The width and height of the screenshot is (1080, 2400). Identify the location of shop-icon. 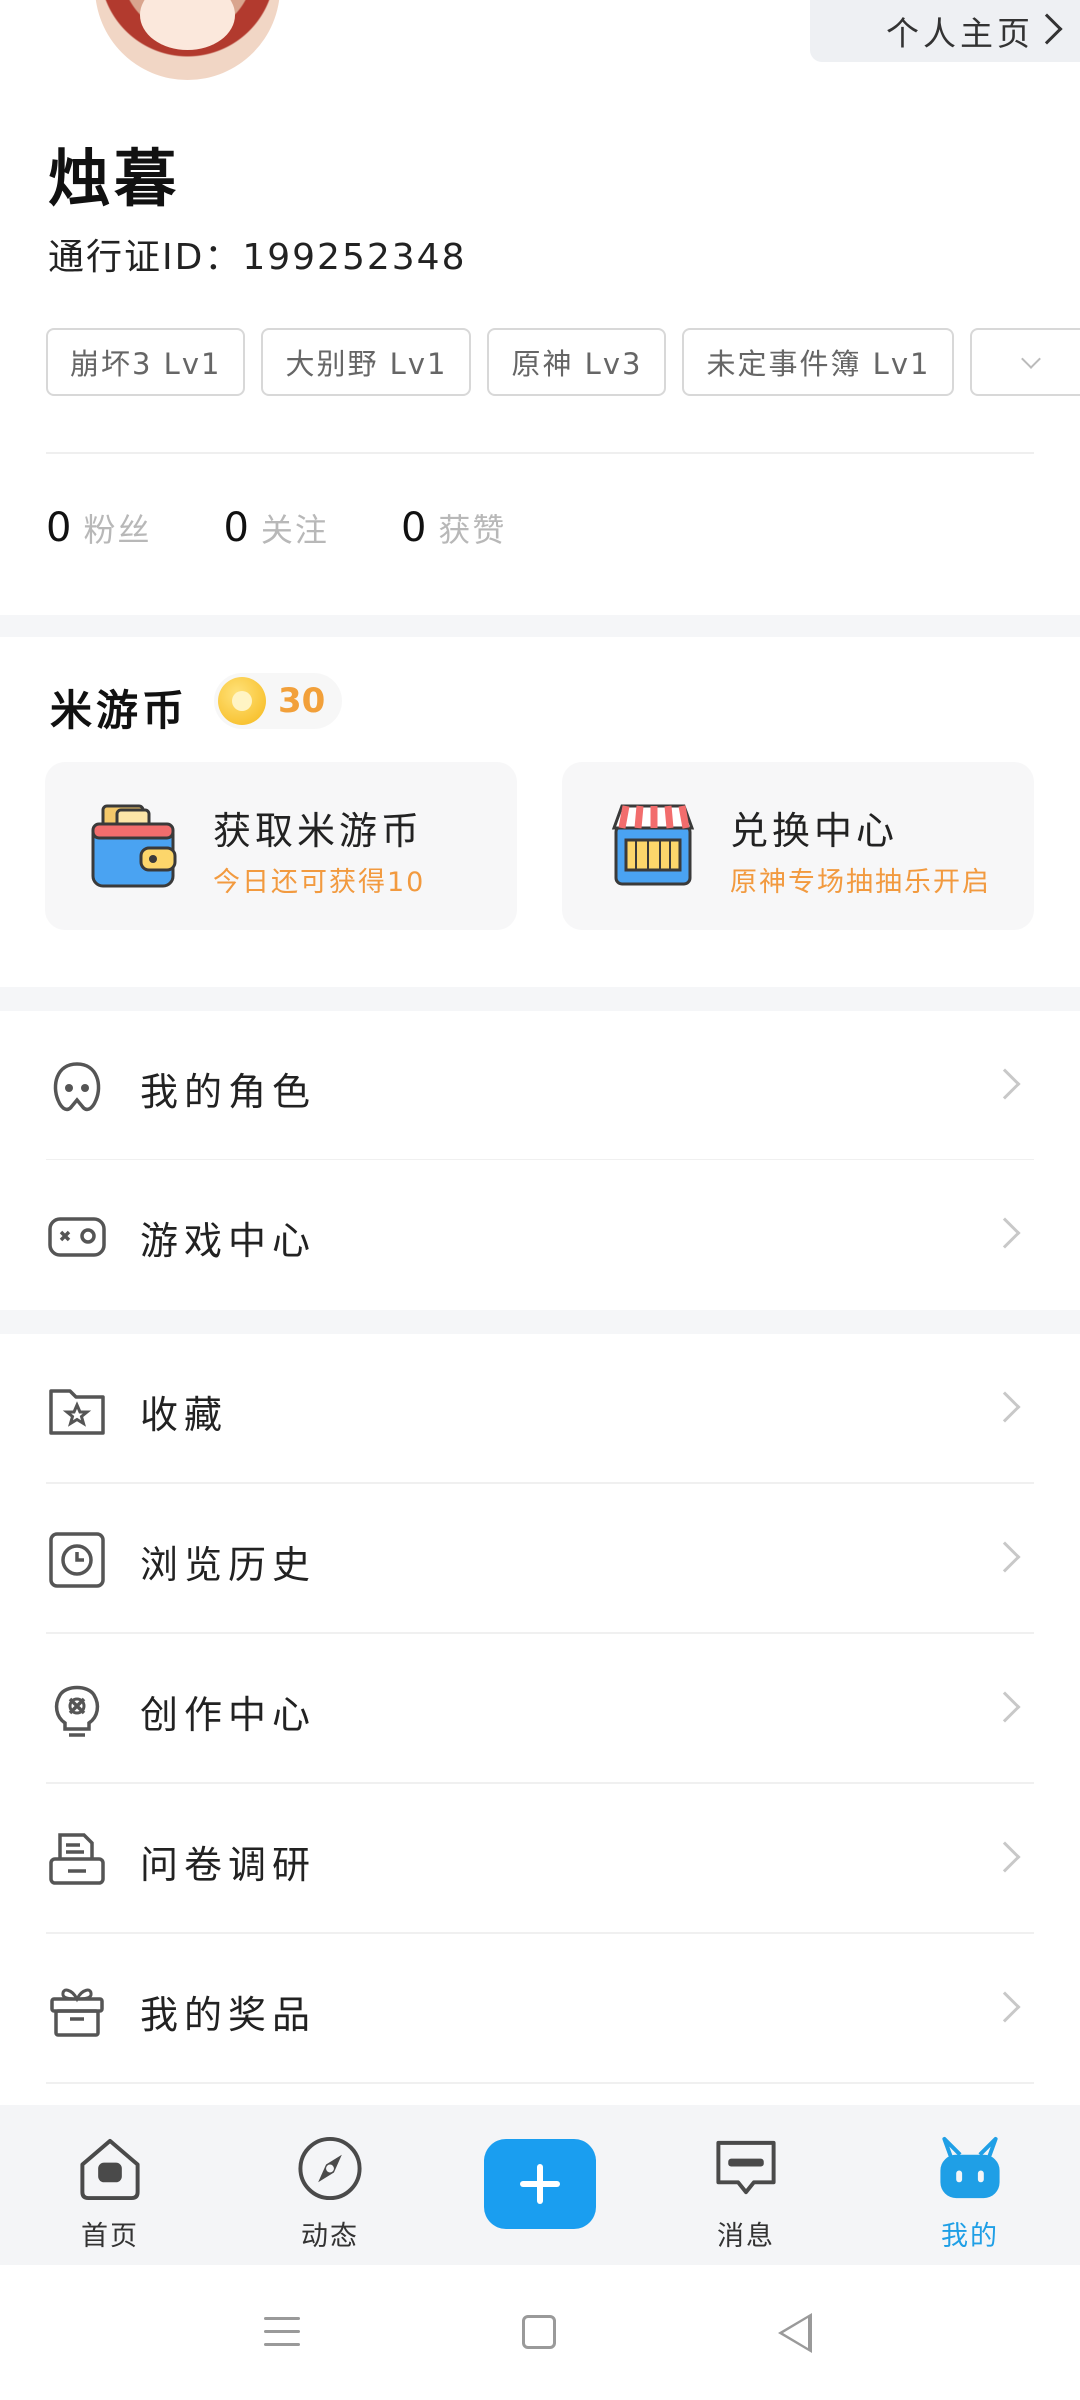
(653, 845).